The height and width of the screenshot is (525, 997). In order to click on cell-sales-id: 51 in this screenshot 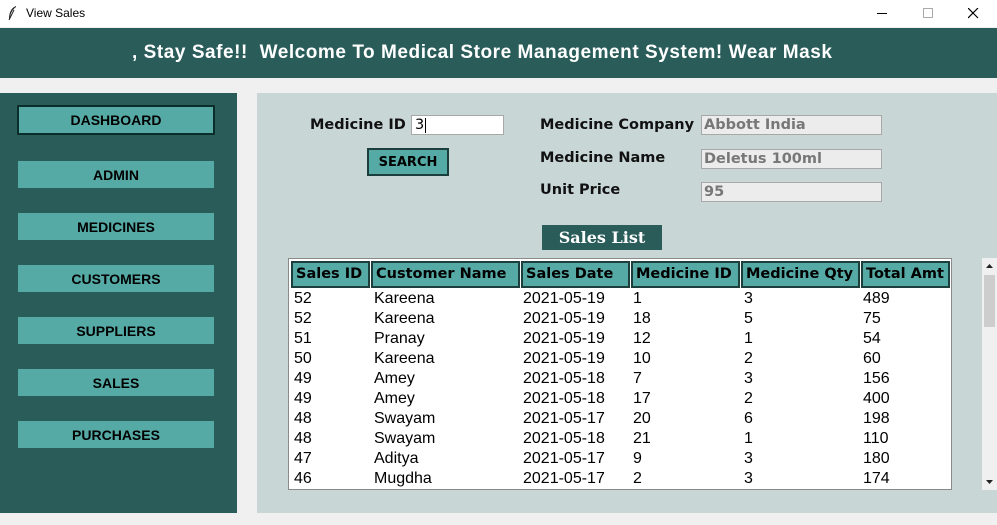, I will do `click(303, 338)`.